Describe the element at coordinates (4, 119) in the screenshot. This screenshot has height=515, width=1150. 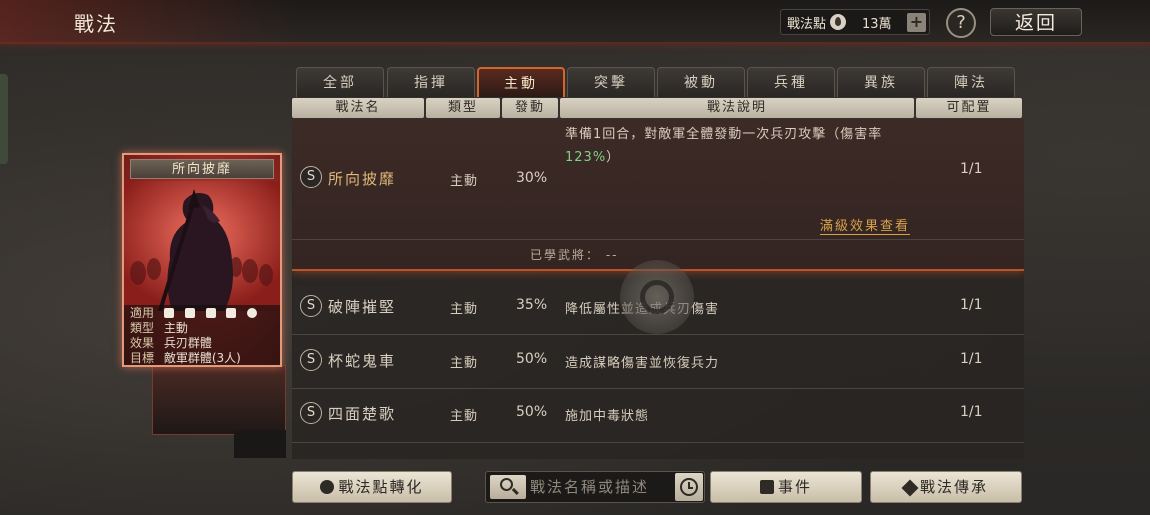
I see `side-drawer-handle` at that location.